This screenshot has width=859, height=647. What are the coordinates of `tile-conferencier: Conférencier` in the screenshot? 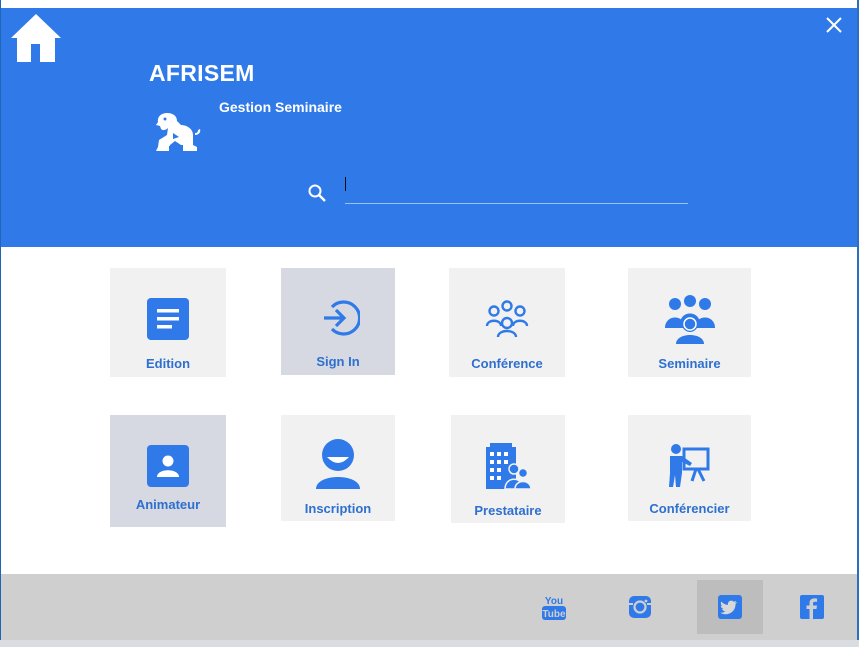 It's located at (689, 468).